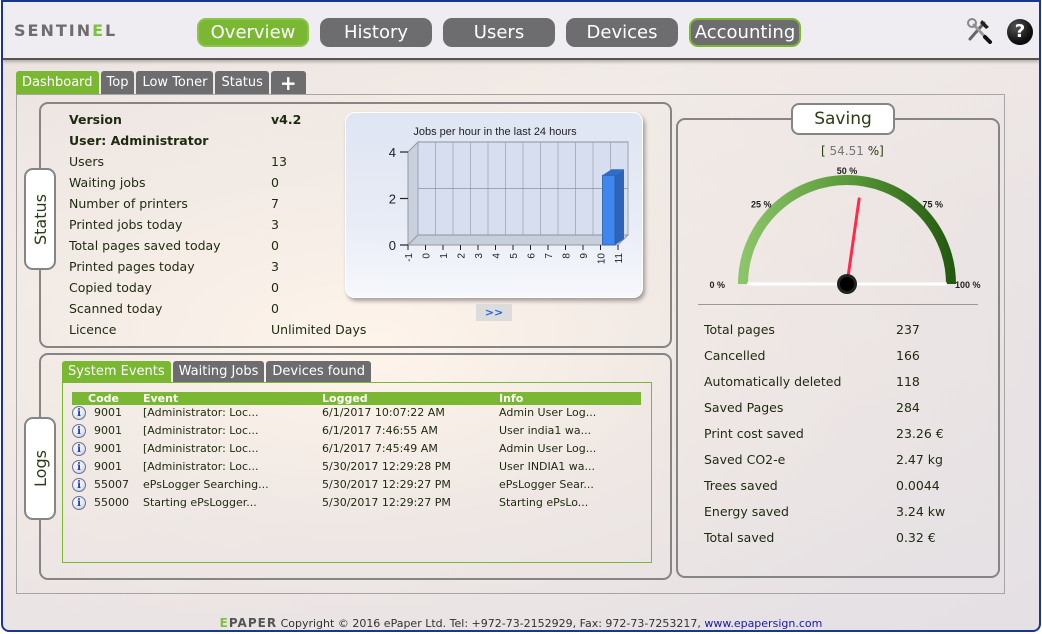 Image resolution: width=1042 pixels, height=634 pixels. I want to click on logs-section-label: Logs, so click(40, 468).